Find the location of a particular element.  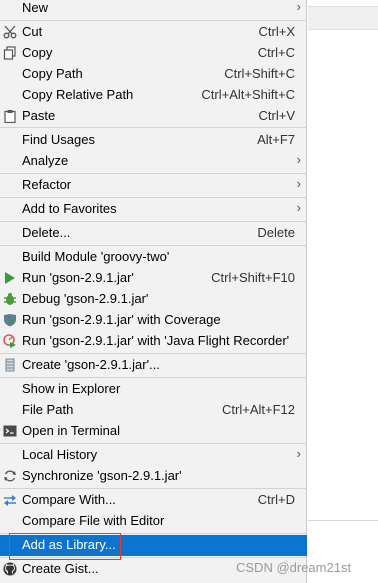

menu-item-paste: Paste Ctrl+V is located at coordinates (153, 116).